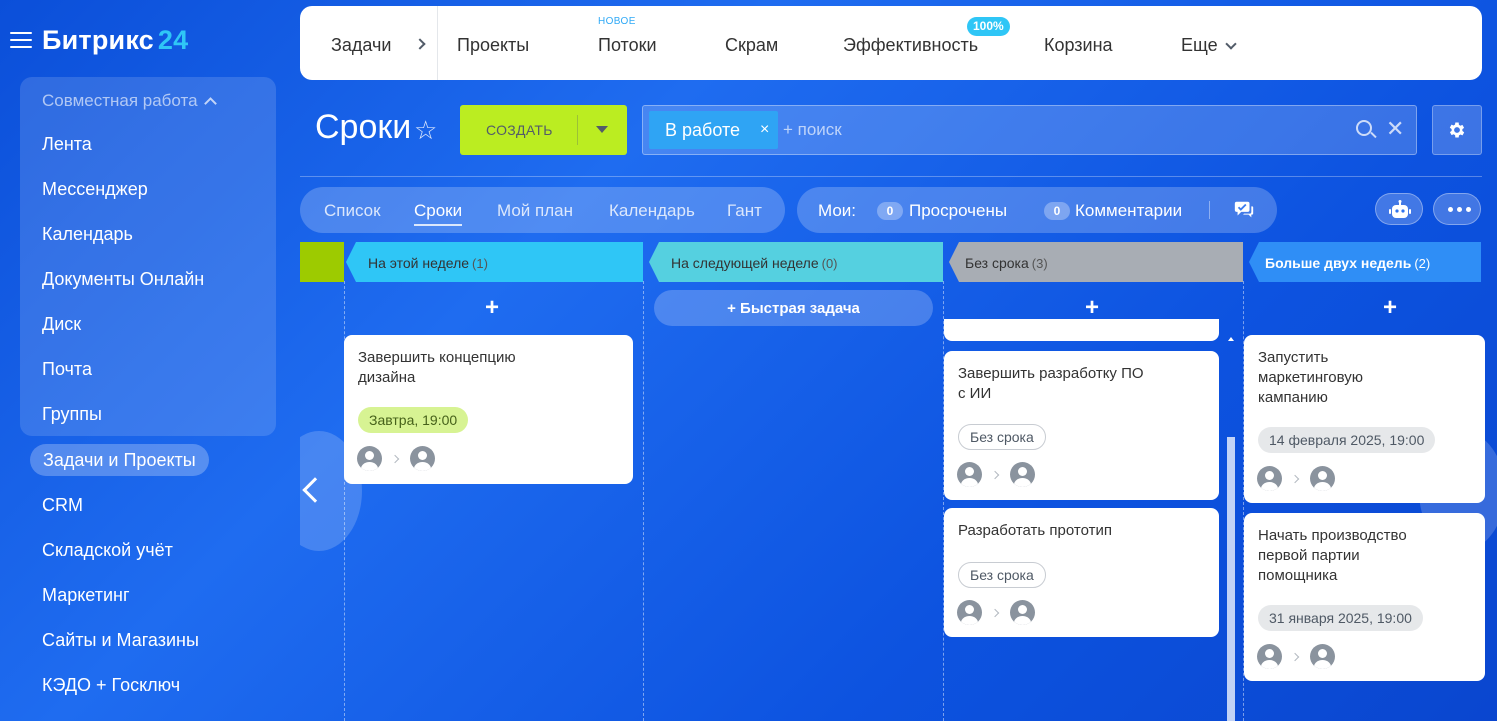 This screenshot has height=721, width=1497. I want to click on settings-button, so click(1457, 130).